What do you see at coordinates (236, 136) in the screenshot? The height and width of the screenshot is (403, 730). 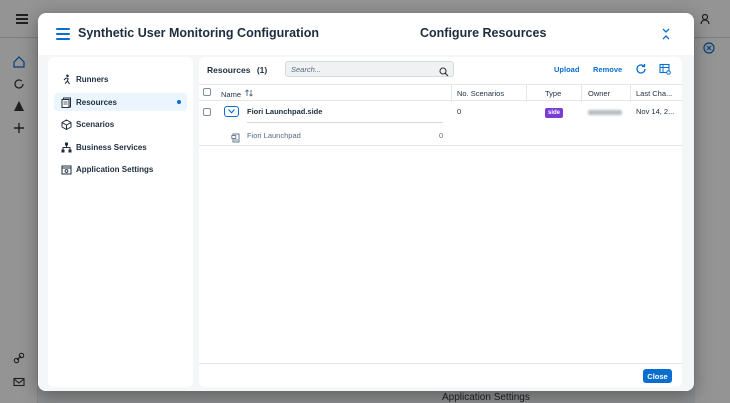 I see `document-icon` at bounding box center [236, 136].